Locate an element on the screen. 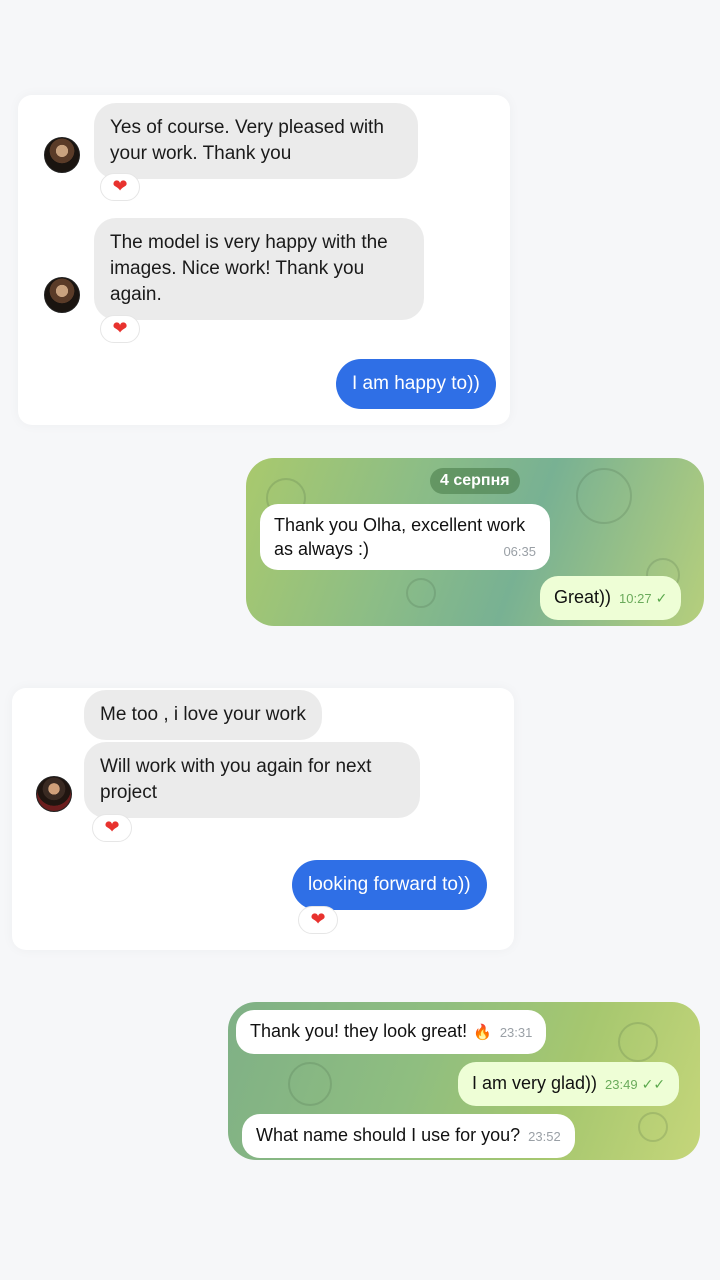 Image resolution: width=720 pixels, height=1280 pixels. message-text: Me too , i love your work is located at coordinates (203, 714).